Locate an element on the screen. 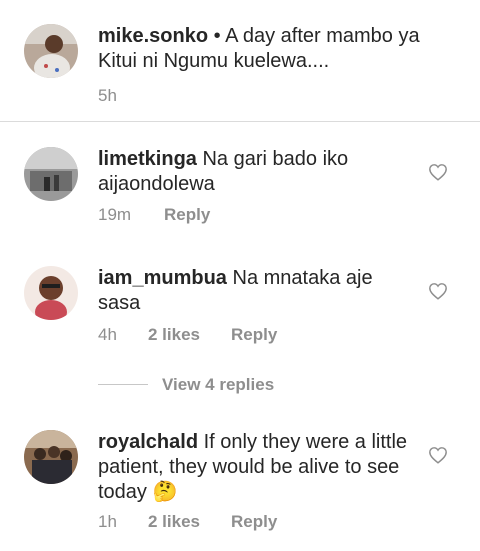 This screenshot has height=551, width=480. comment-username: limetkinga is located at coordinates (147, 159).